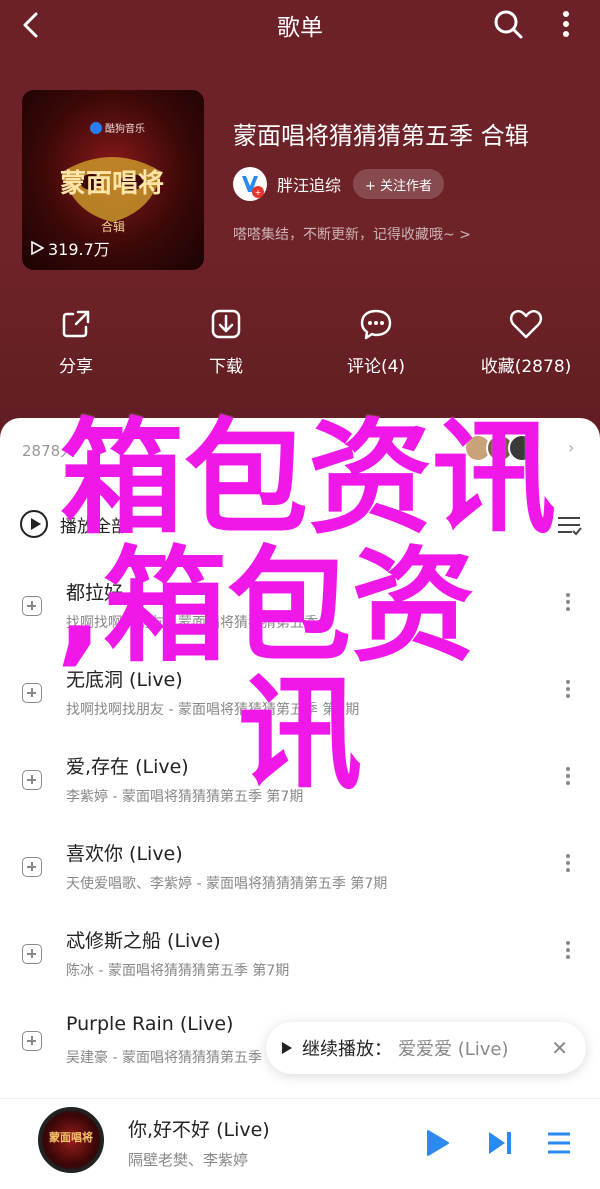  Describe the element at coordinates (94, 526) in the screenshot. I see `play-all-label: 播放全部` at that location.